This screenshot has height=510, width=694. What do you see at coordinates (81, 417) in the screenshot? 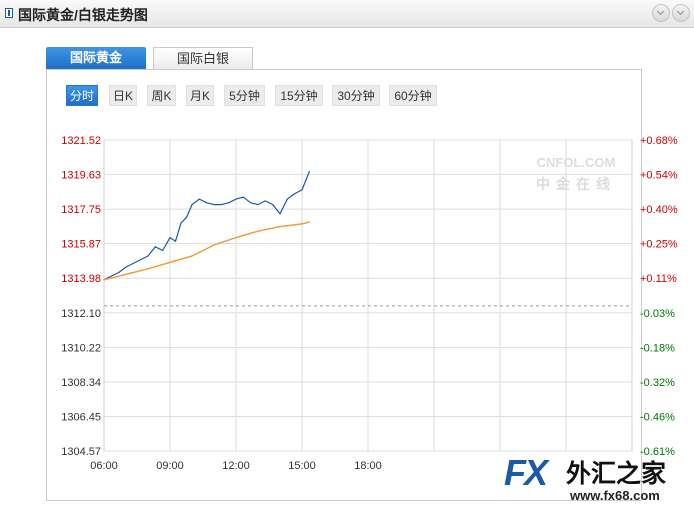
I see `y-tick-label: 1306.45` at bounding box center [81, 417].